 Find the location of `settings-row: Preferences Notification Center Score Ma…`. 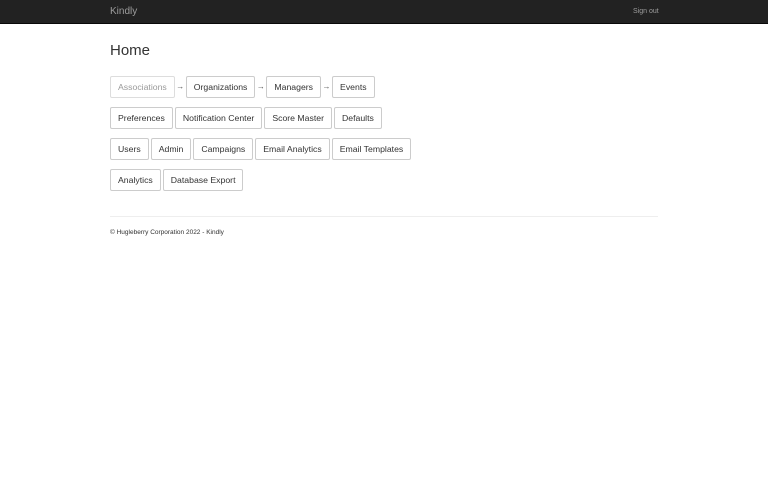

settings-row: Preferences Notification Center Score Ma… is located at coordinates (246, 118).